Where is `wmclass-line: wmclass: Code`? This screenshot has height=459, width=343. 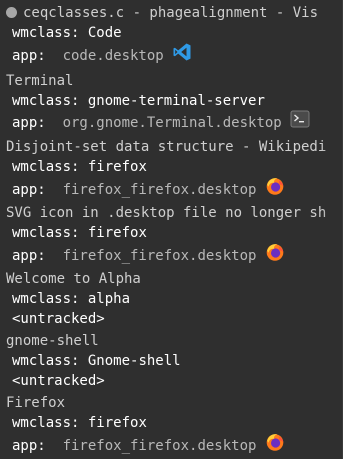 wmclass-line: wmclass: Code is located at coordinates (171, 33).